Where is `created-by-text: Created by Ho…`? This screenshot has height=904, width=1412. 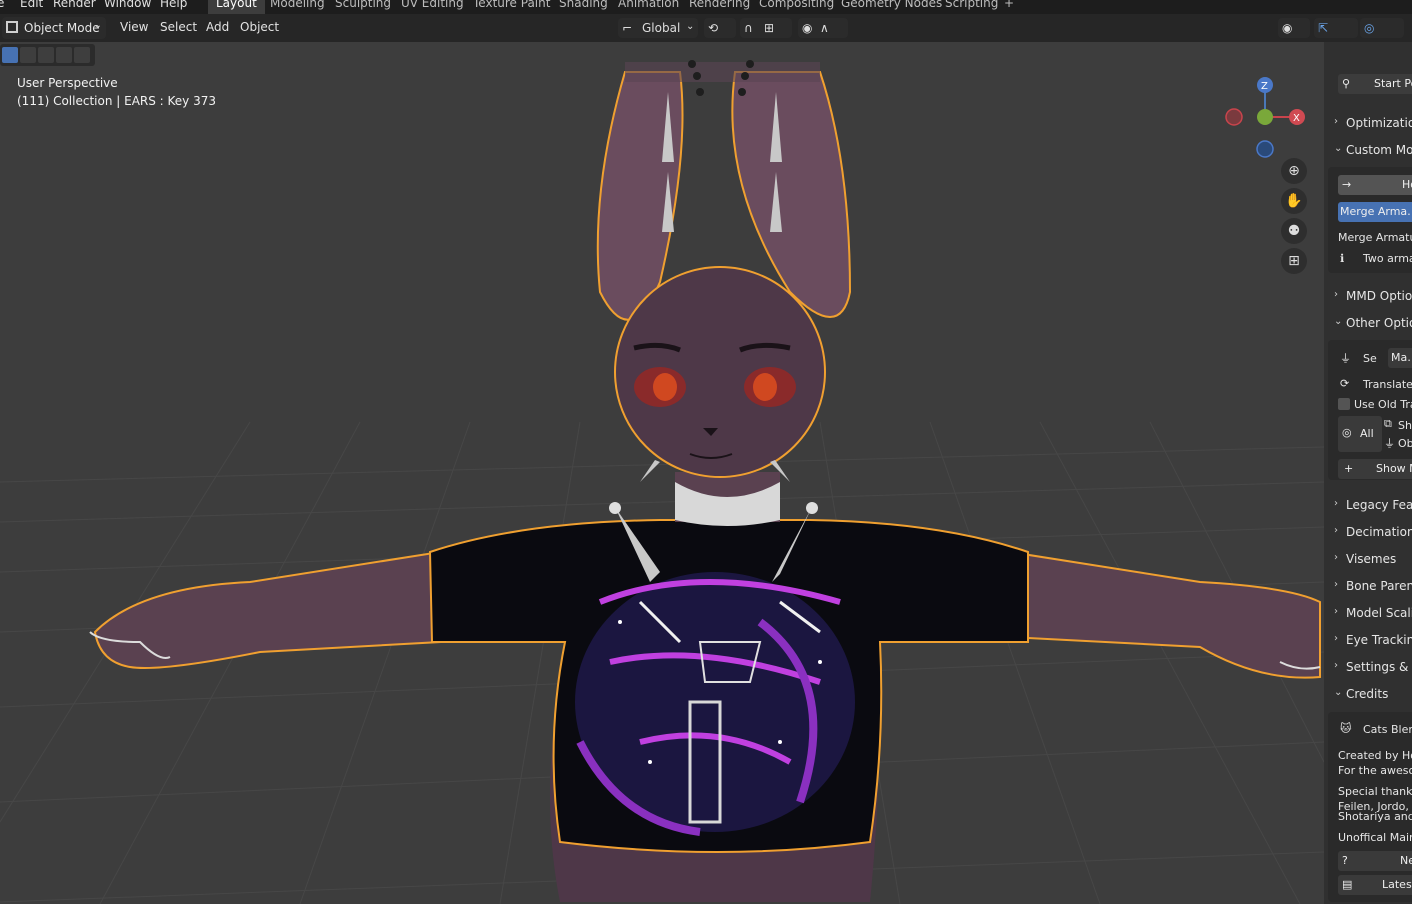 created-by-text: Created by Ho… is located at coordinates (1375, 755).